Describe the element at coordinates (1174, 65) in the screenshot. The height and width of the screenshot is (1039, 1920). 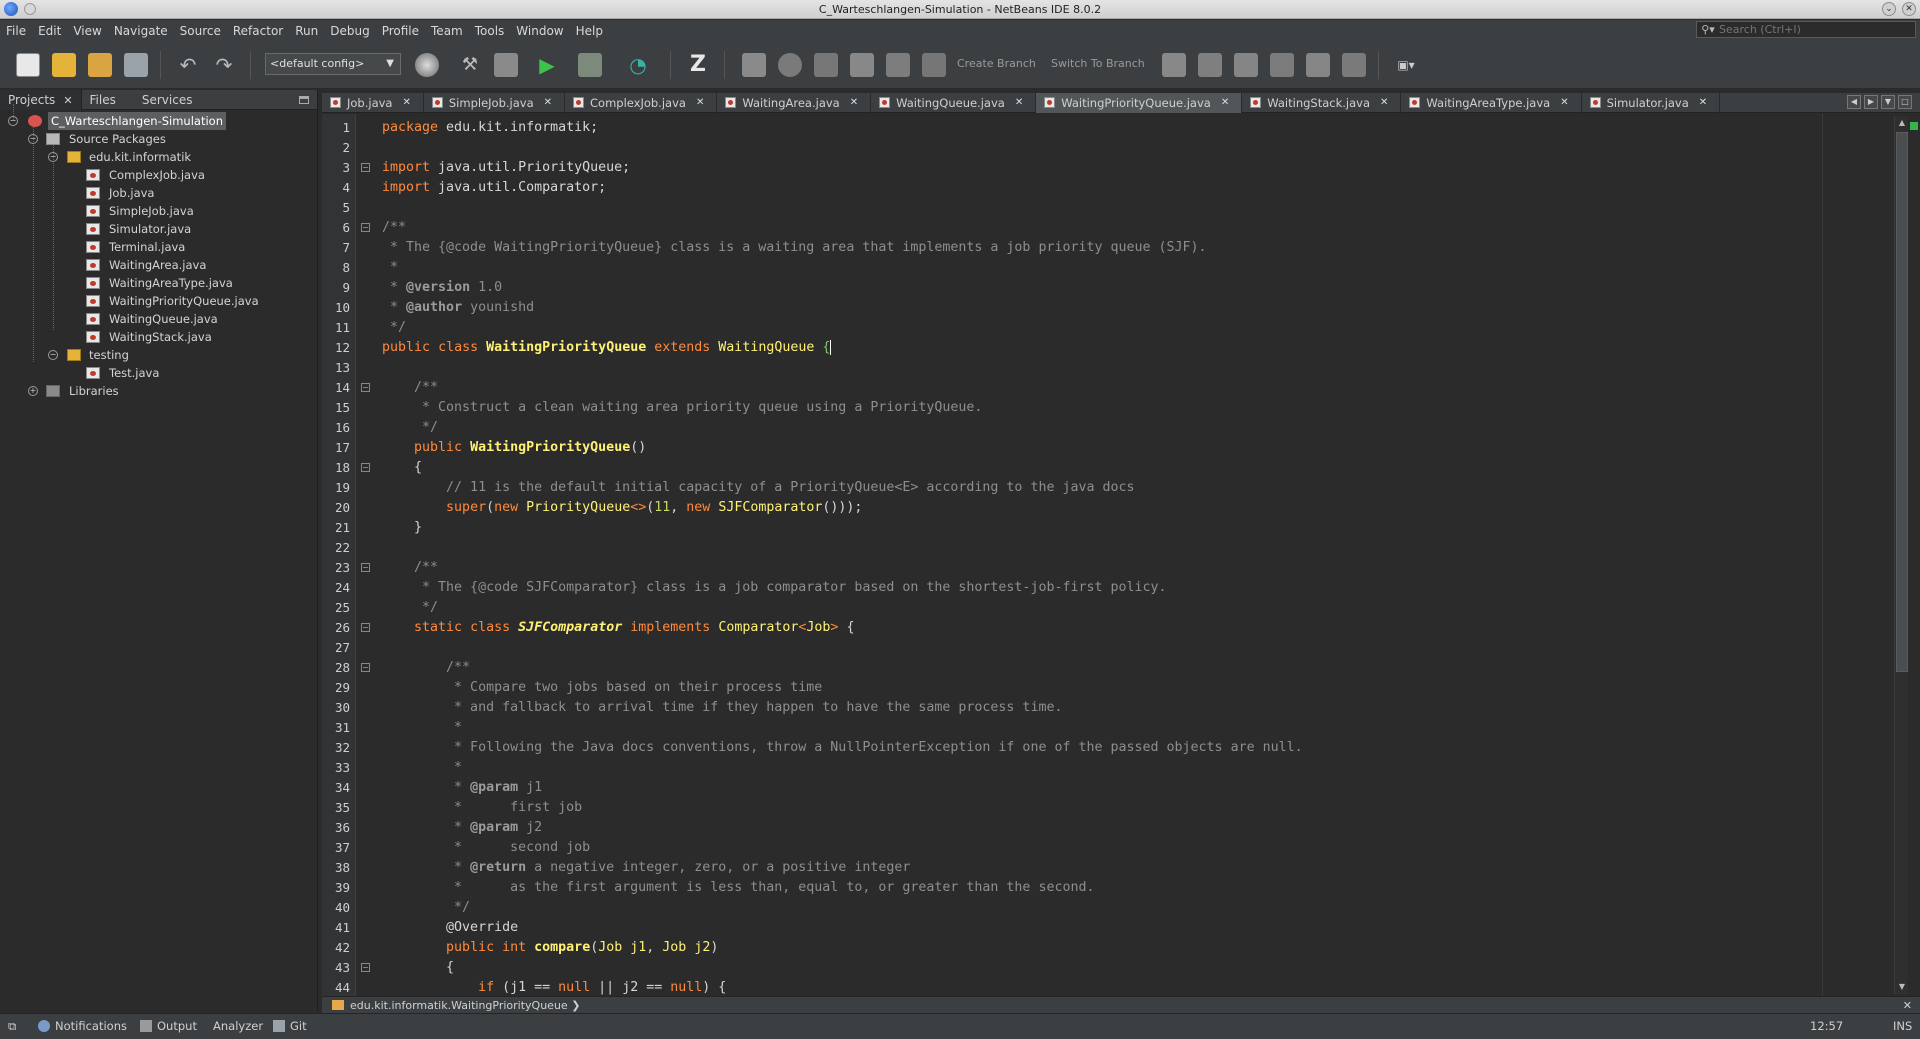
I see `git-fetch-icon` at that location.